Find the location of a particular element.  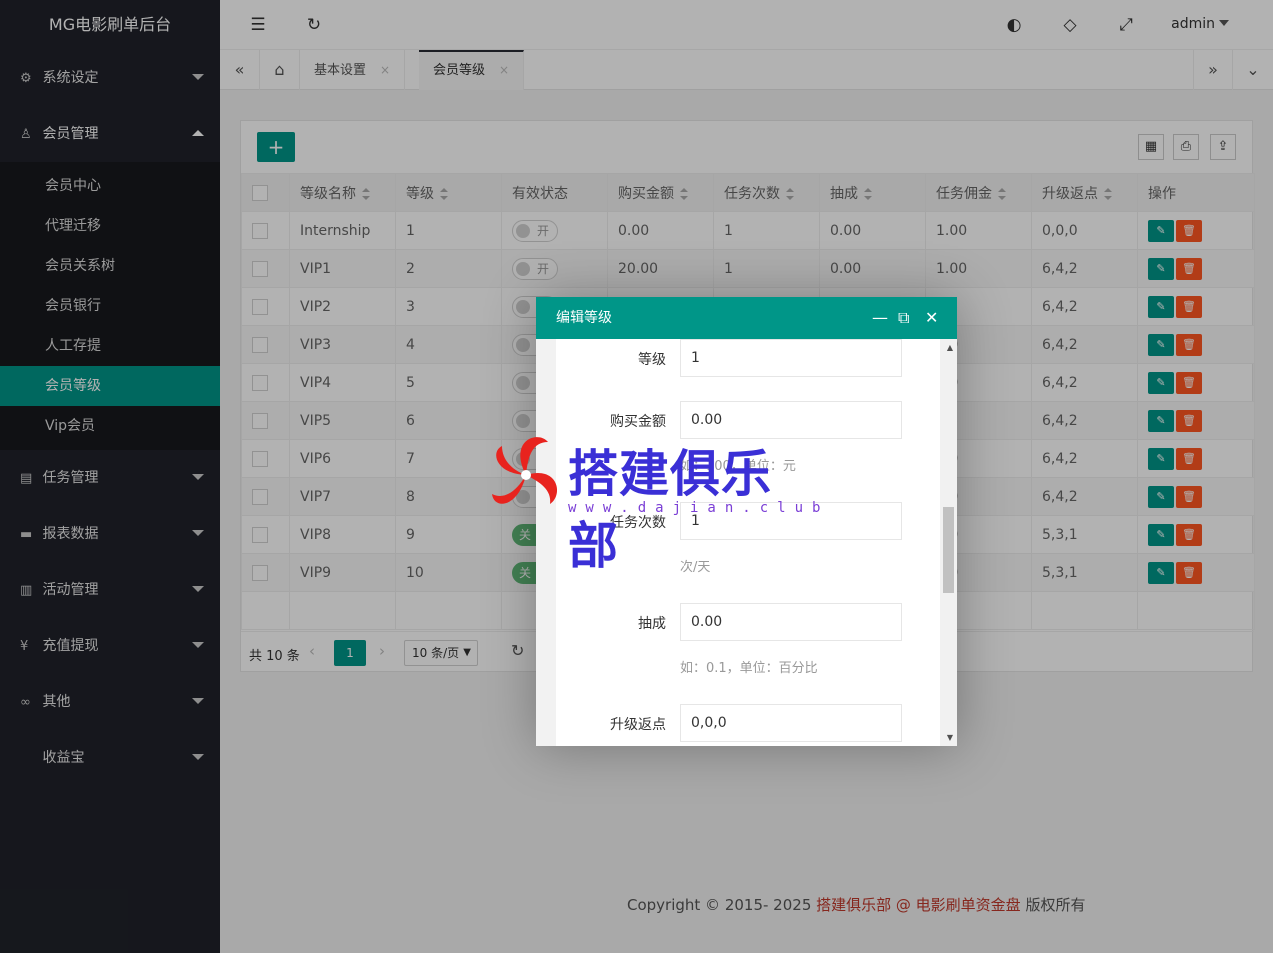

close-icon: ✕ is located at coordinates (931, 318).